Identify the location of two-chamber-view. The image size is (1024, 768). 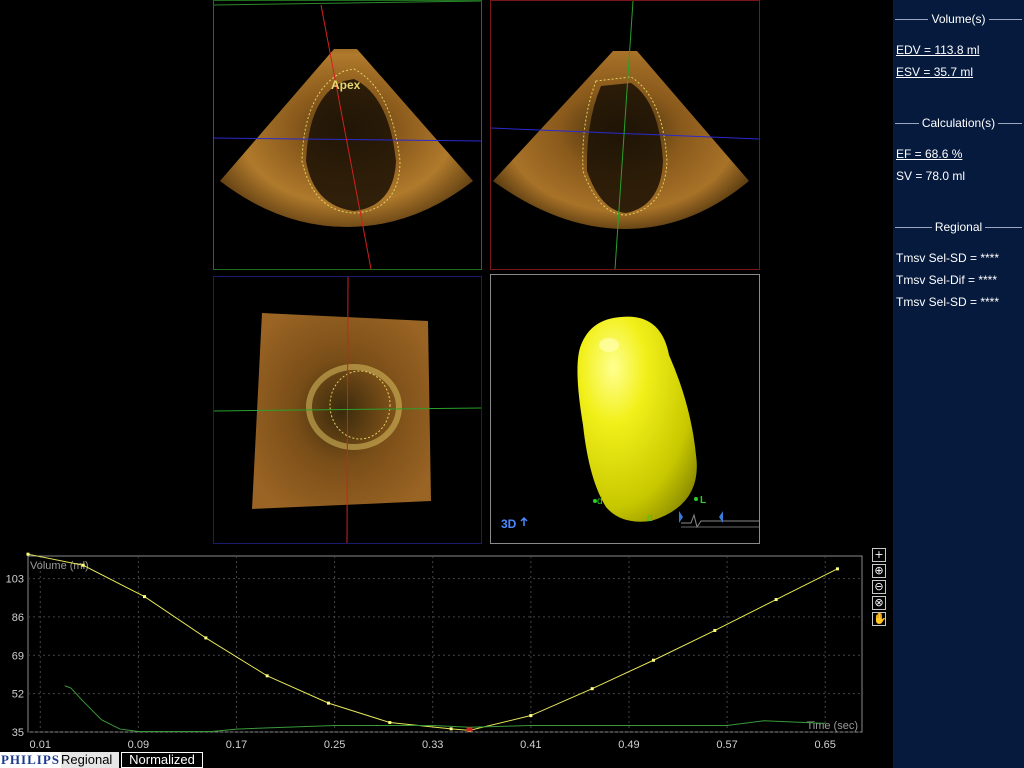
(625, 135).